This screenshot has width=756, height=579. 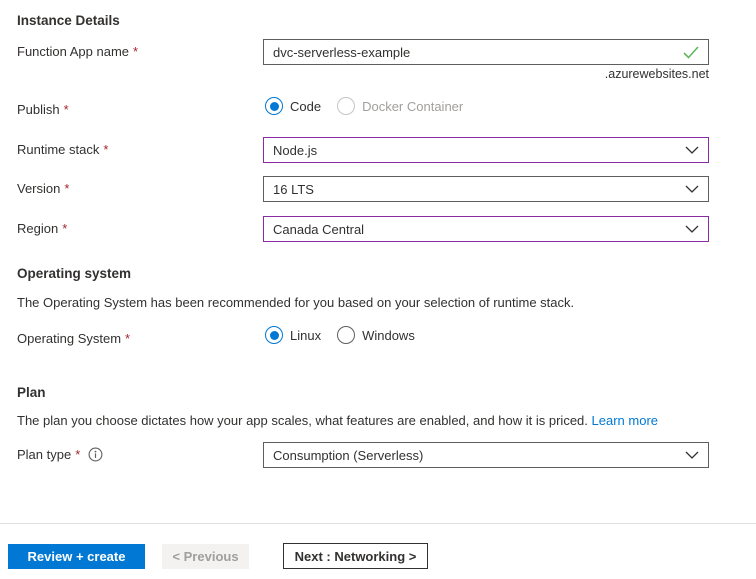 I want to click on radio-code: Code, so click(x=293, y=106).